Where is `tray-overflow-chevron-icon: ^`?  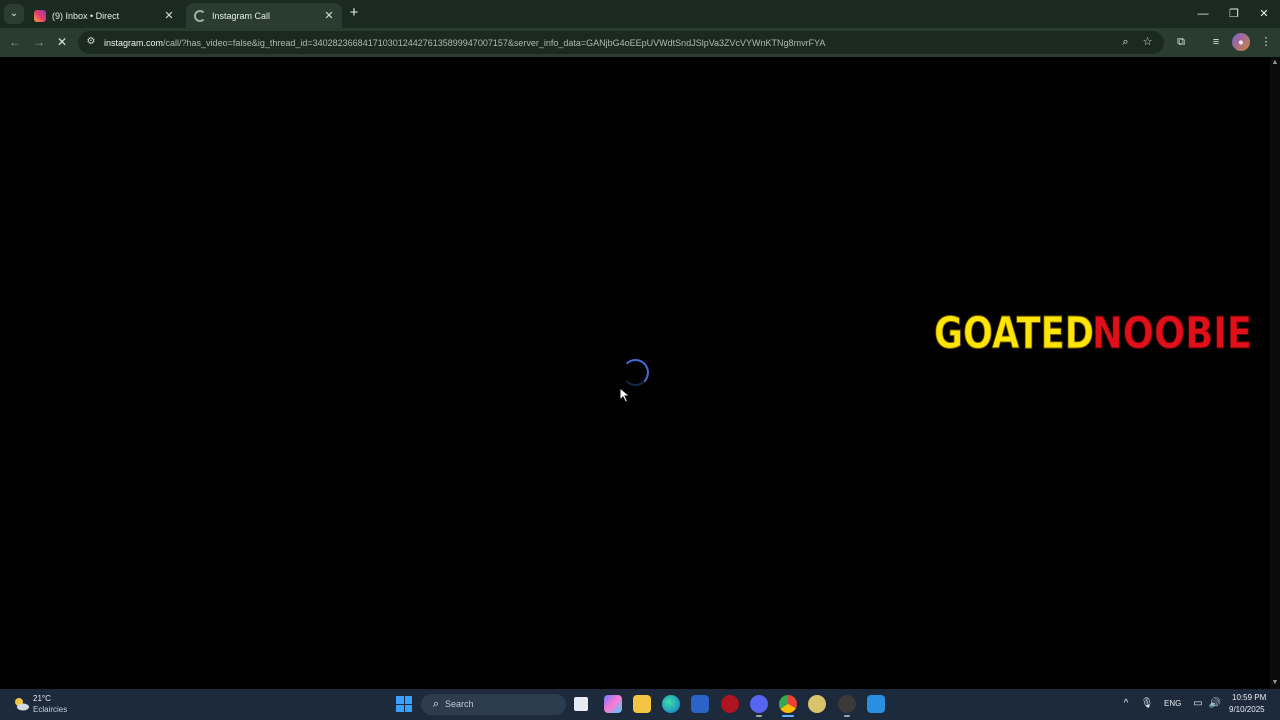
tray-overflow-chevron-icon: ^ is located at coordinates (1126, 704).